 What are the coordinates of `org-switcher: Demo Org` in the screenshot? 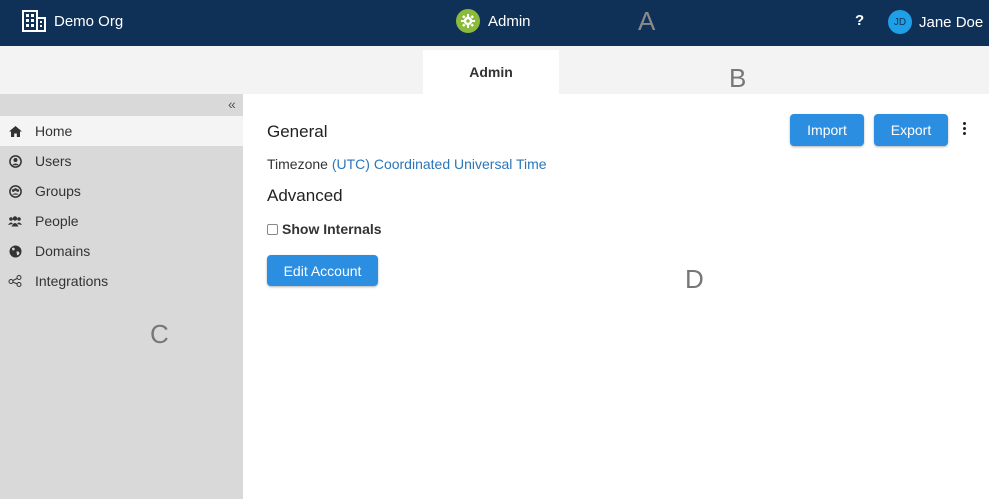 It's located at (72, 21).